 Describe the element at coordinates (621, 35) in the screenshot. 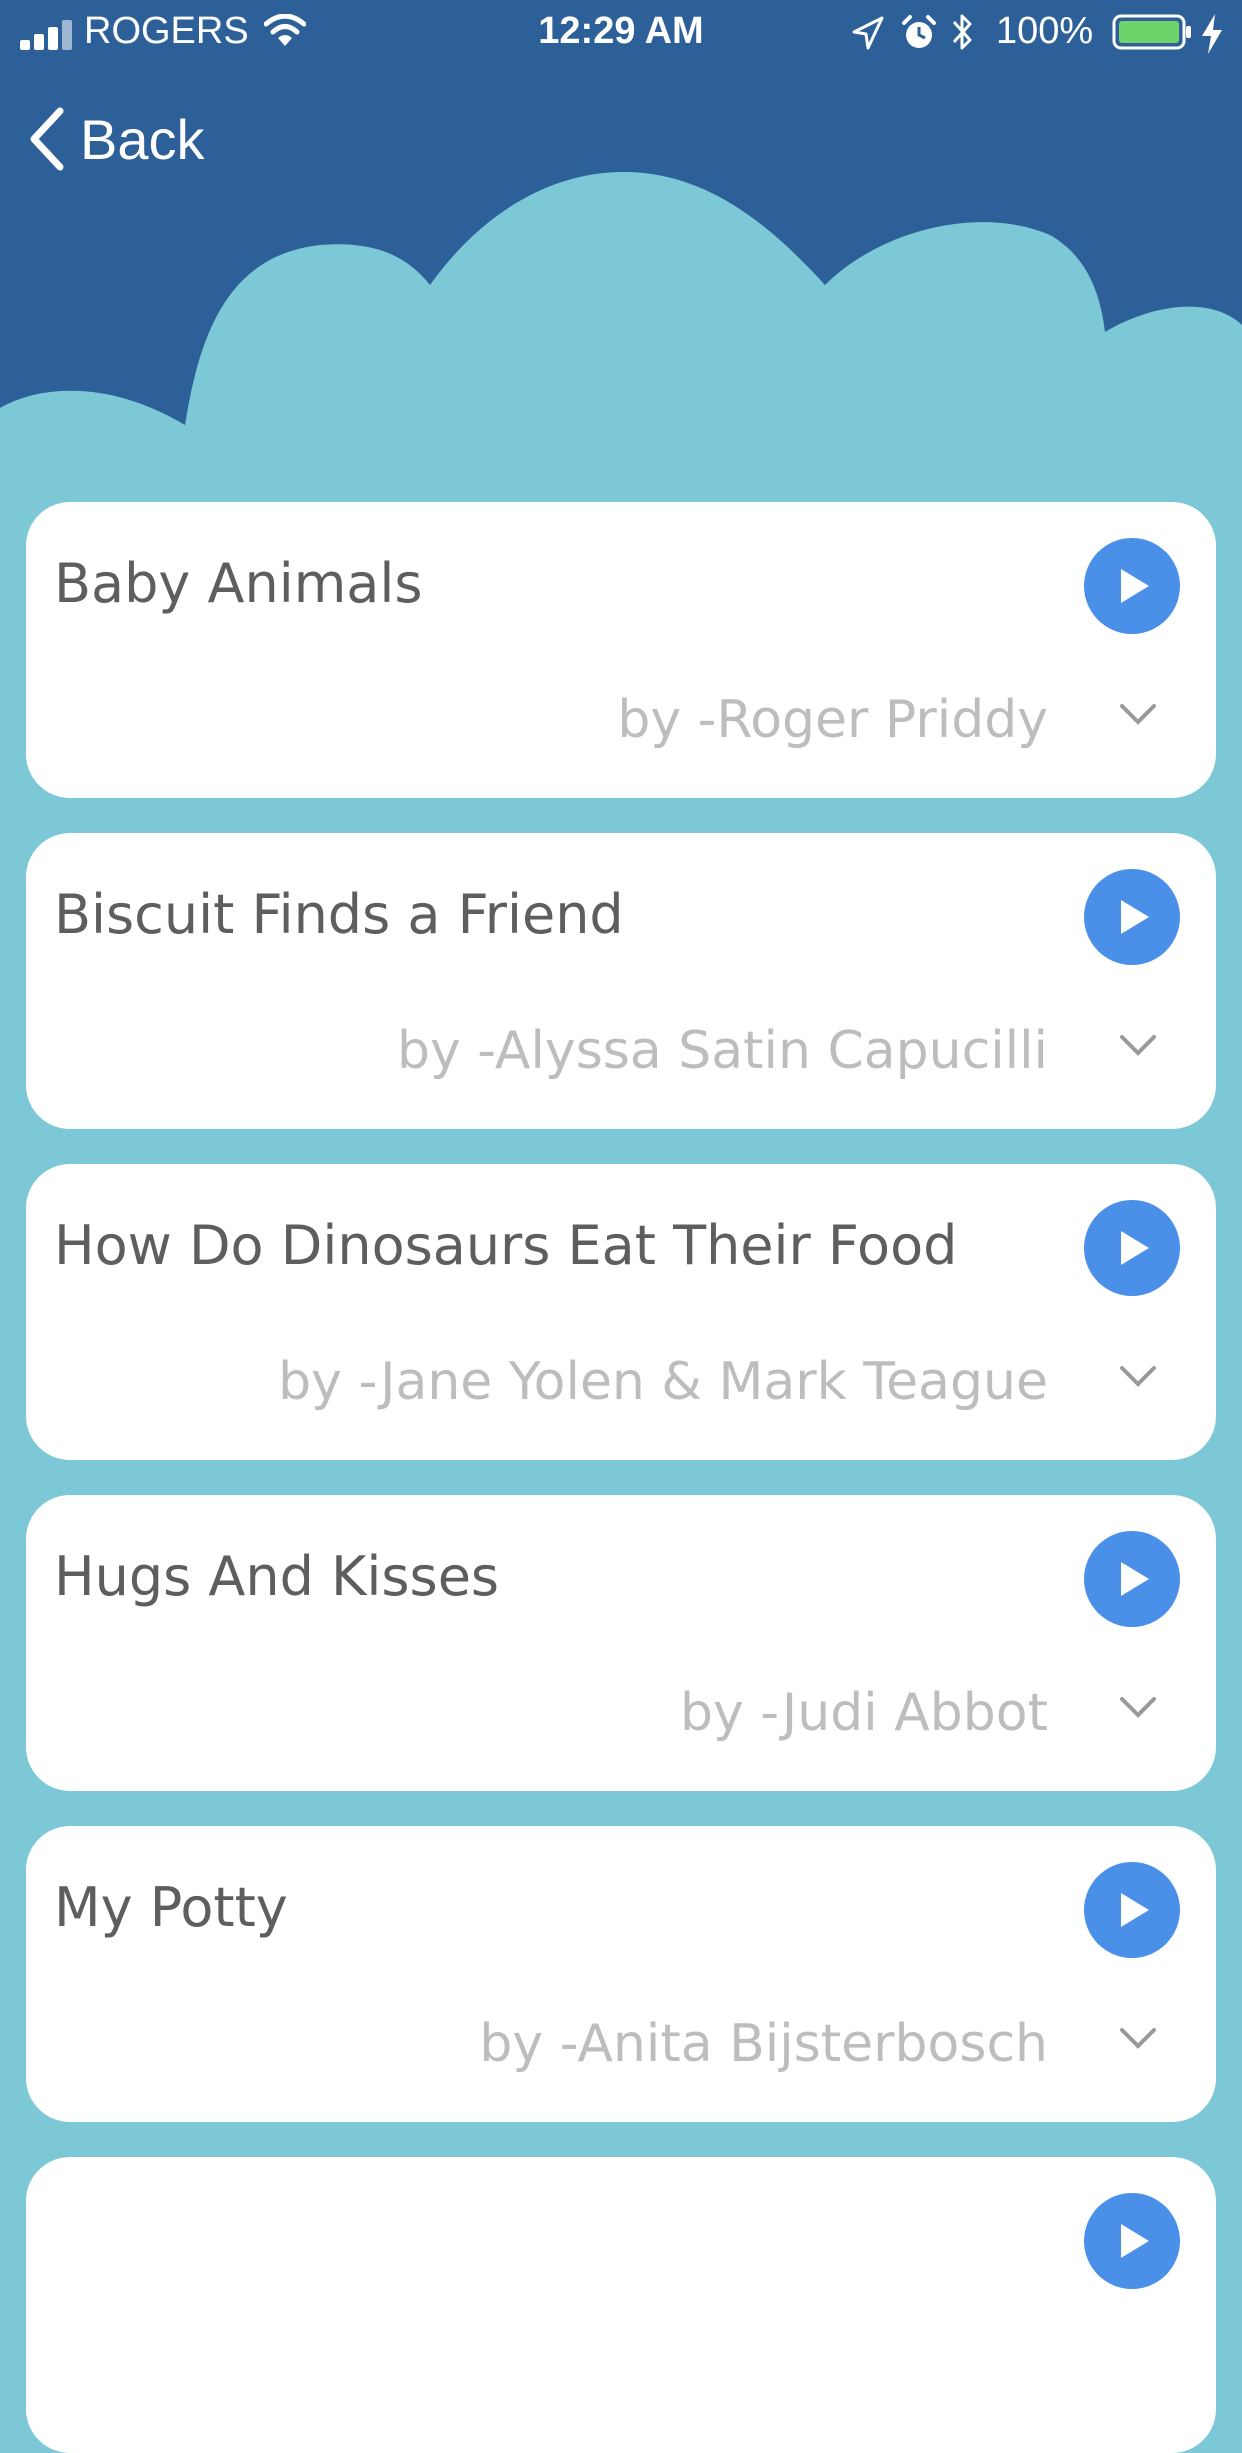

I see `status-bar: ROGERS 12:29 AM 100%` at that location.